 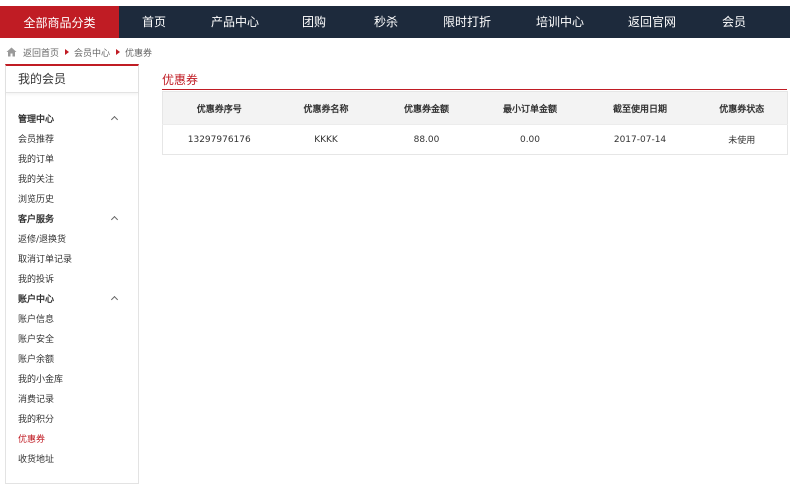 I want to click on coupon-status: 未使用, so click(x=742, y=139).